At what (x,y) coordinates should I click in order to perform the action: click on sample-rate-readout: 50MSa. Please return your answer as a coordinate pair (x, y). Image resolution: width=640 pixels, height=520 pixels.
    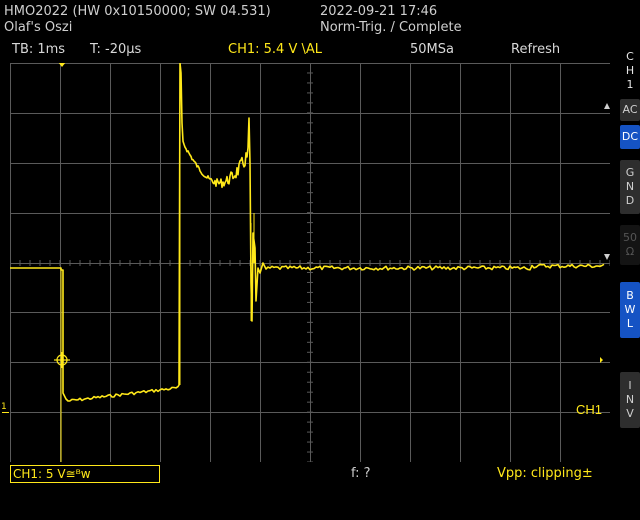
    Looking at the image, I should click on (432, 49).